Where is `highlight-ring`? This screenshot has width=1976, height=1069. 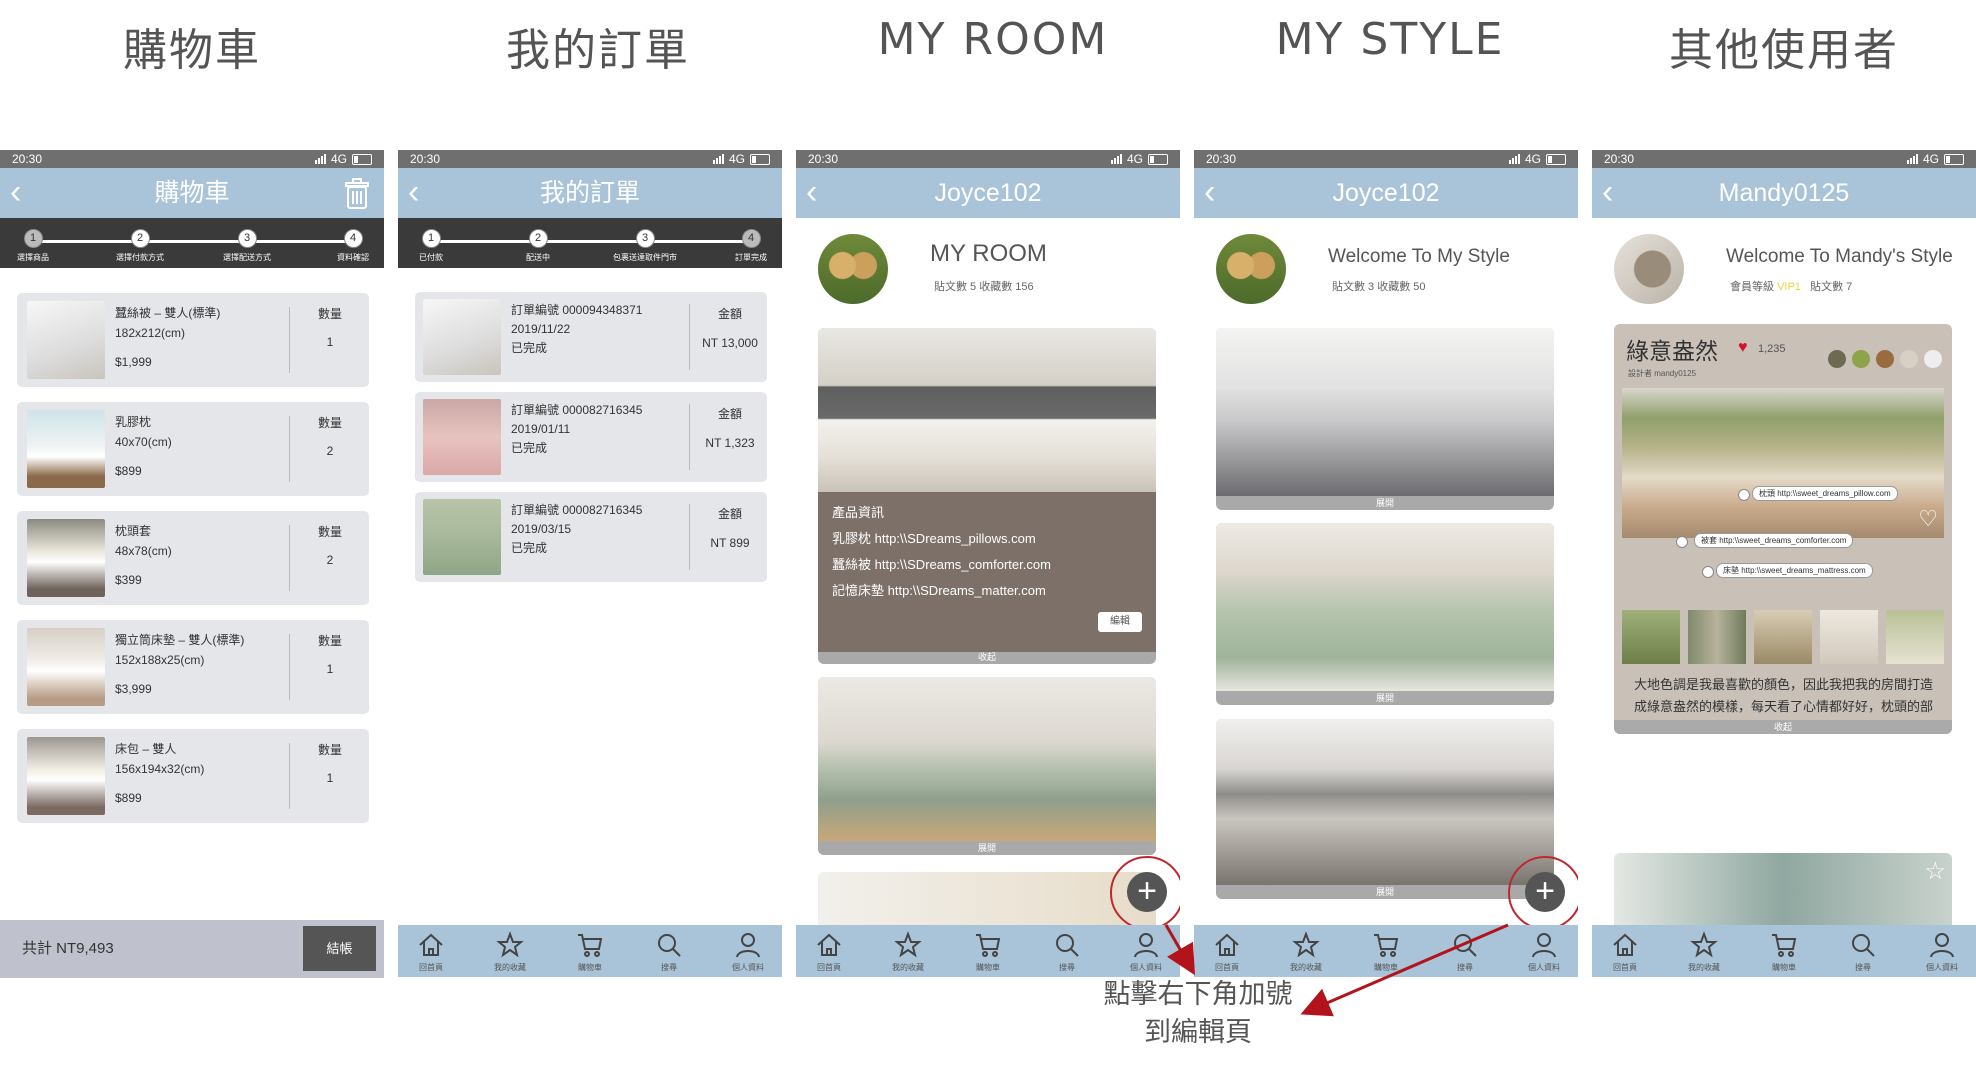 highlight-ring is located at coordinates (1145, 893).